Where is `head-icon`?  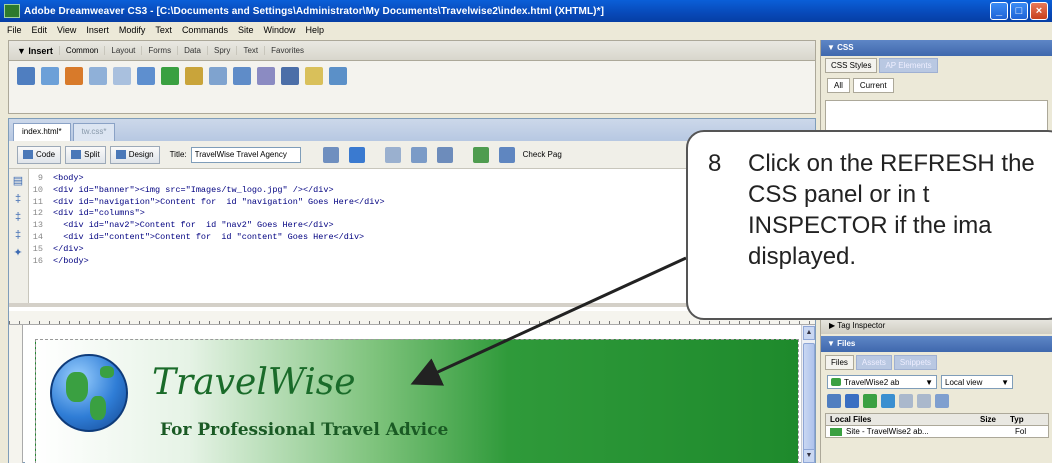 head-icon is located at coordinates (266, 76).